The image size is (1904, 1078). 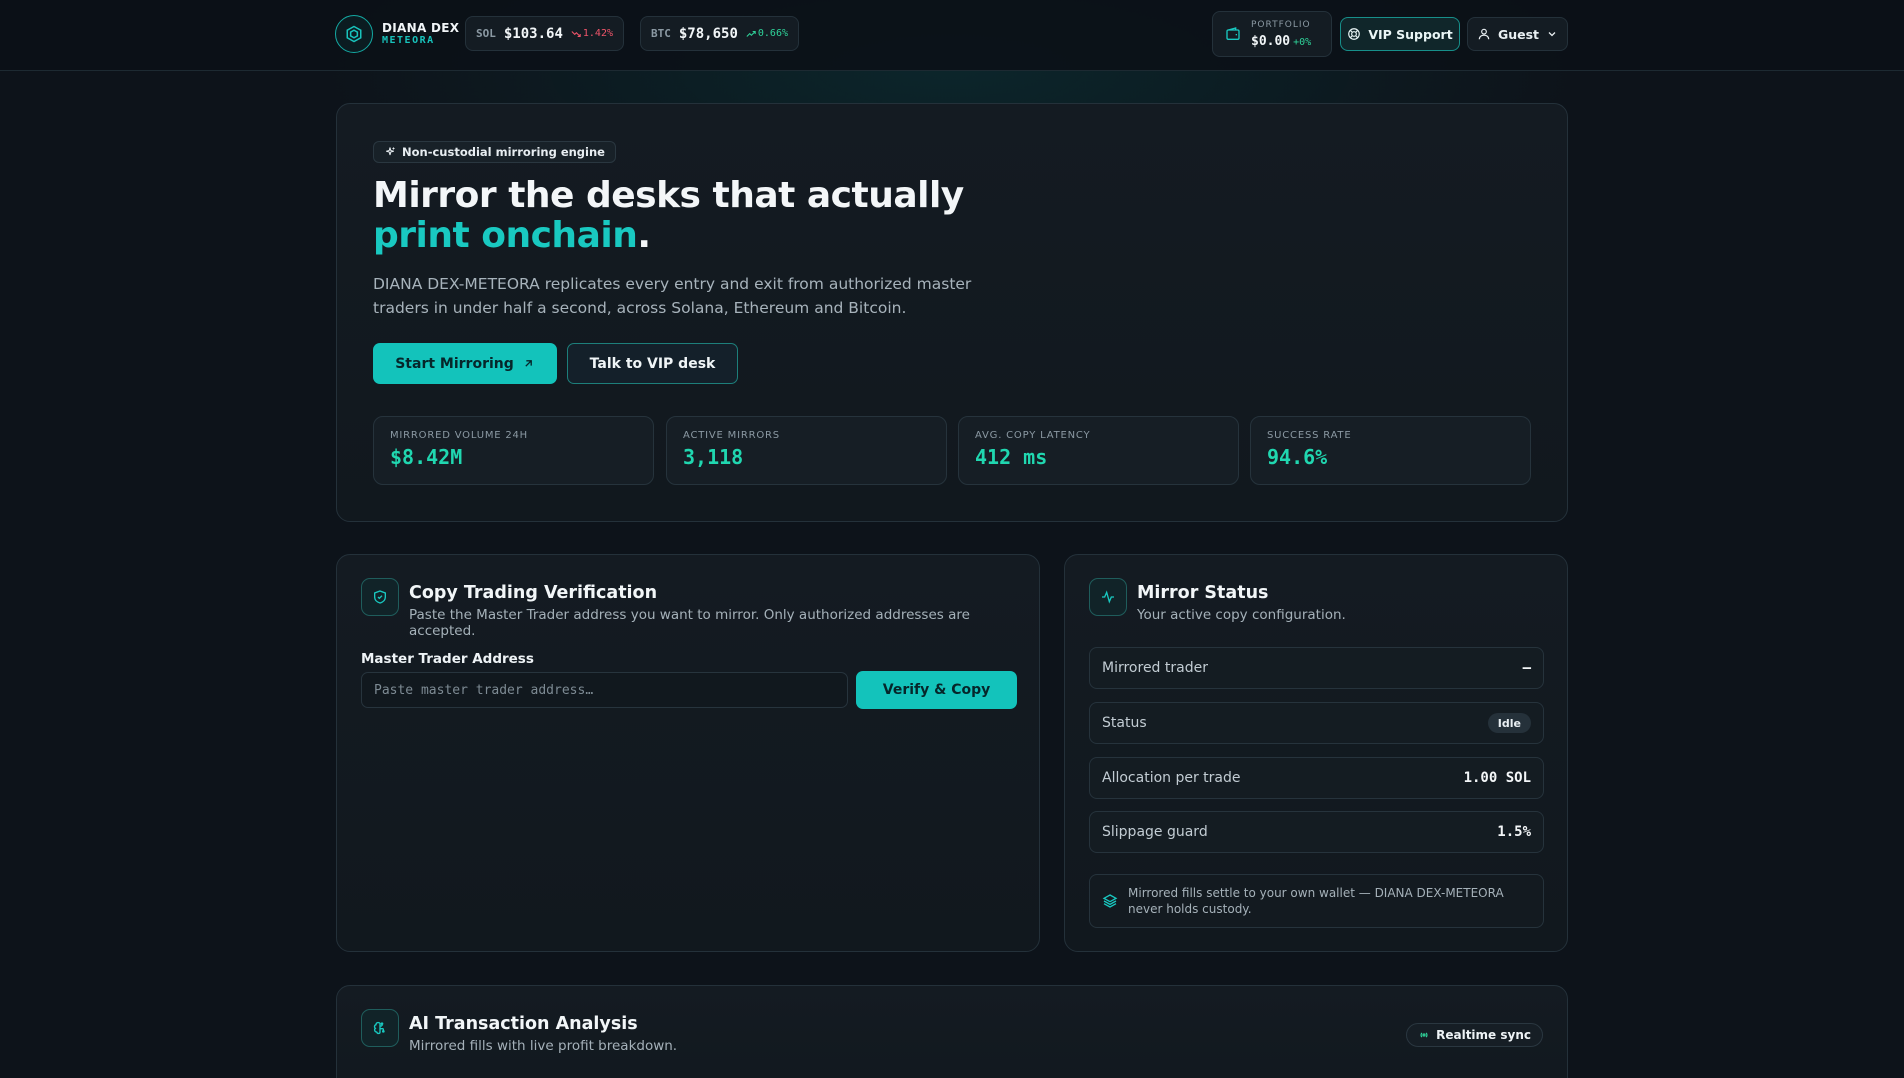 What do you see at coordinates (1203, 593) in the screenshot?
I see `mirror-status-title: Mirror Status` at bounding box center [1203, 593].